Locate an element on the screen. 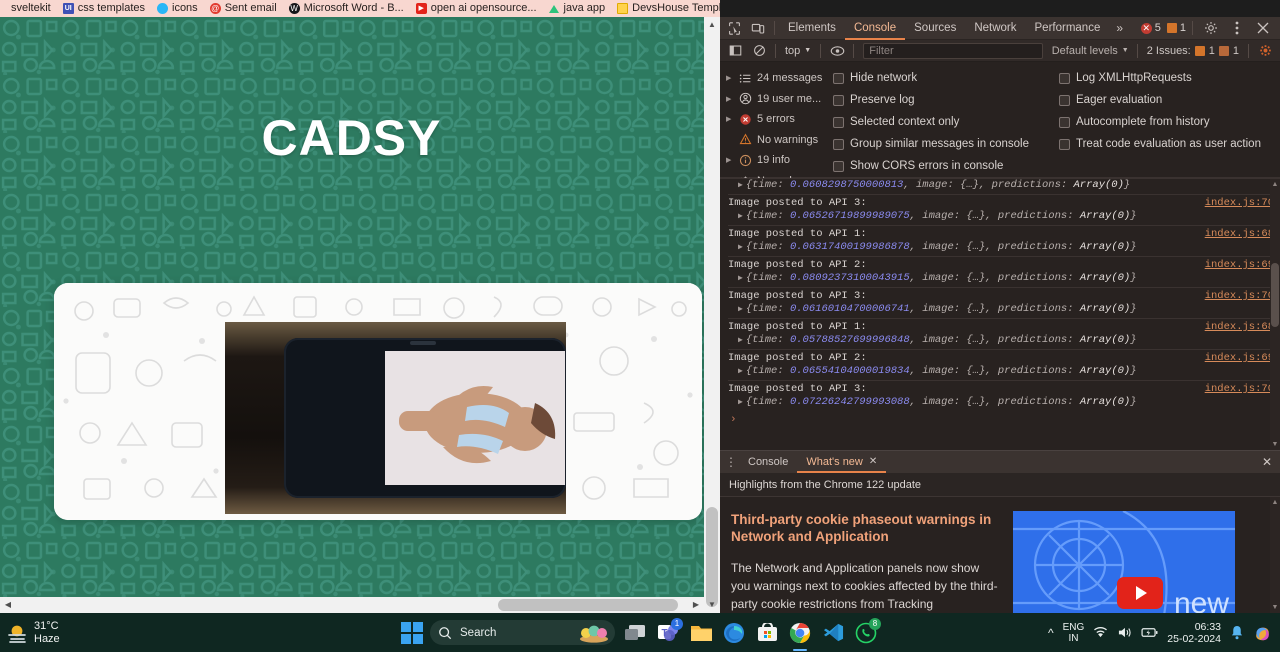 This screenshot has width=1280, height=652. console-setting-left-option-2: Selected context only is located at coordinates (943, 122).